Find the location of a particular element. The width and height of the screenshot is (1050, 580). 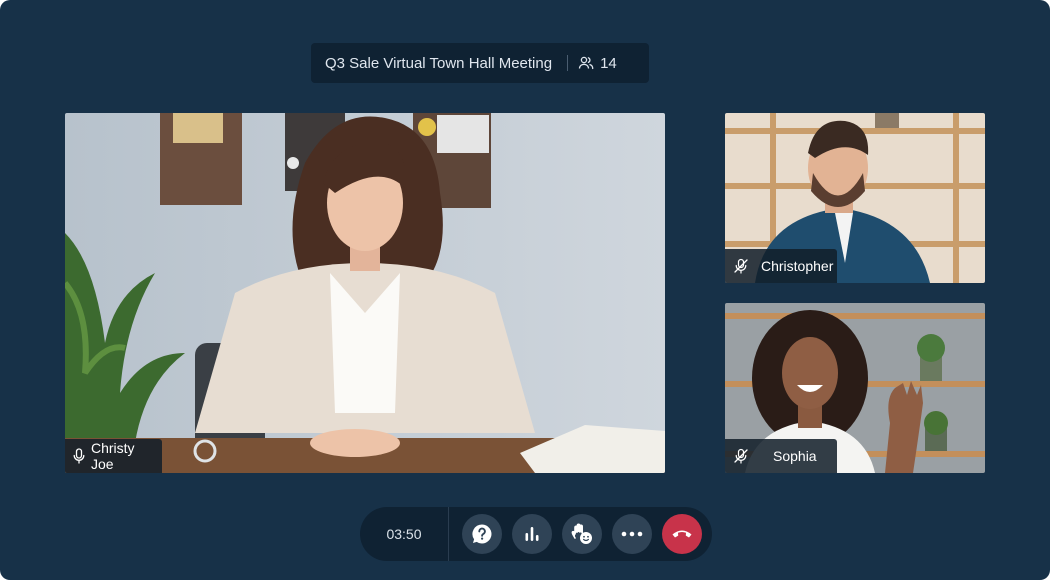

speaker-name: Christy Joe is located at coordinates (113, 456).